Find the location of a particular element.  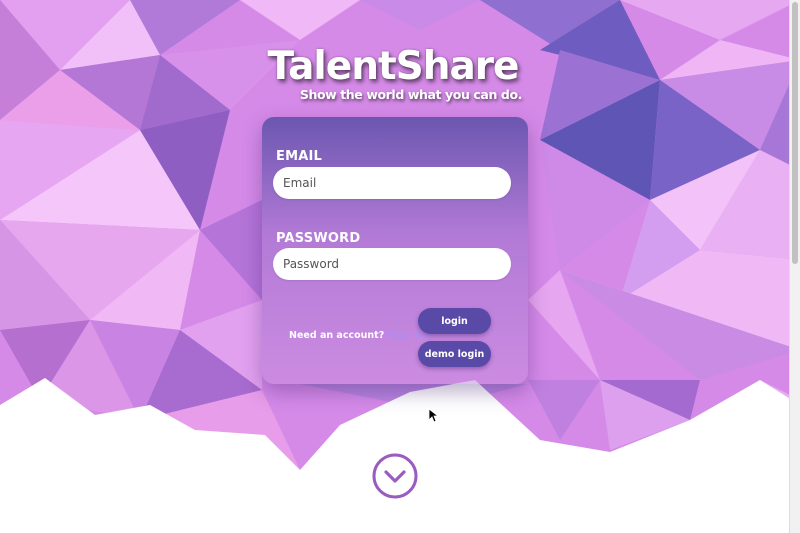

password-label: PASSWORD is located at coordinates (318, 238).